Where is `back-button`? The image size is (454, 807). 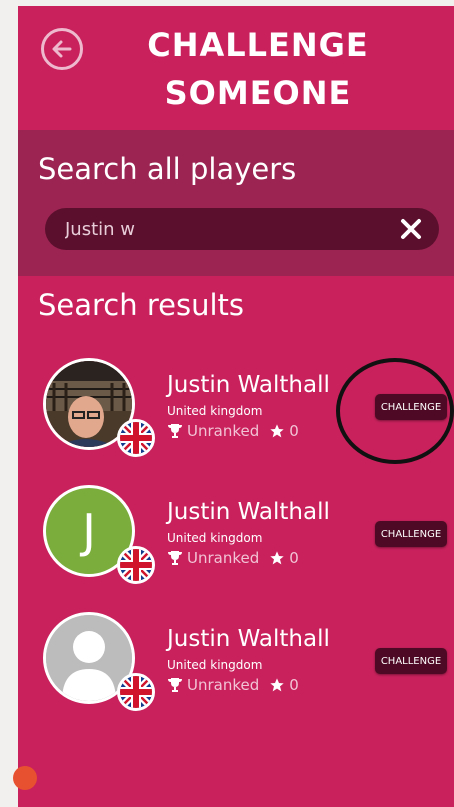
back-button is located at coordinates (62, 49).